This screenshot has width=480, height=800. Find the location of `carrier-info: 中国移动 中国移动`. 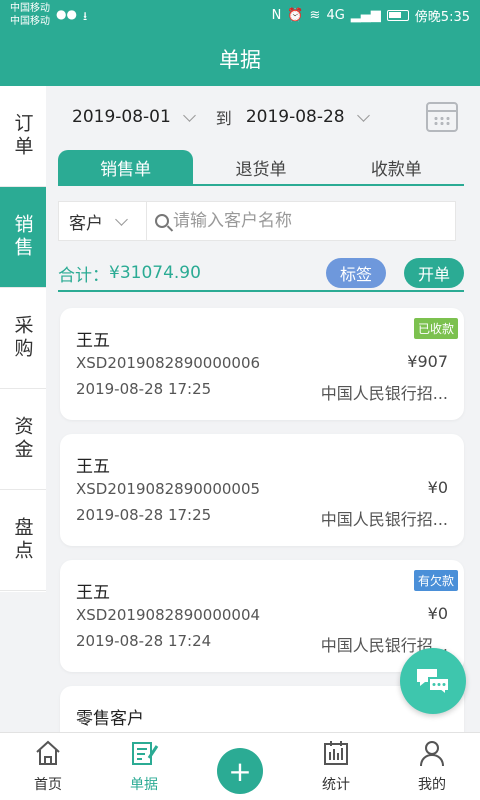

carrier-info: 中国移动 中国移动 is located at coordinates (30, 15).